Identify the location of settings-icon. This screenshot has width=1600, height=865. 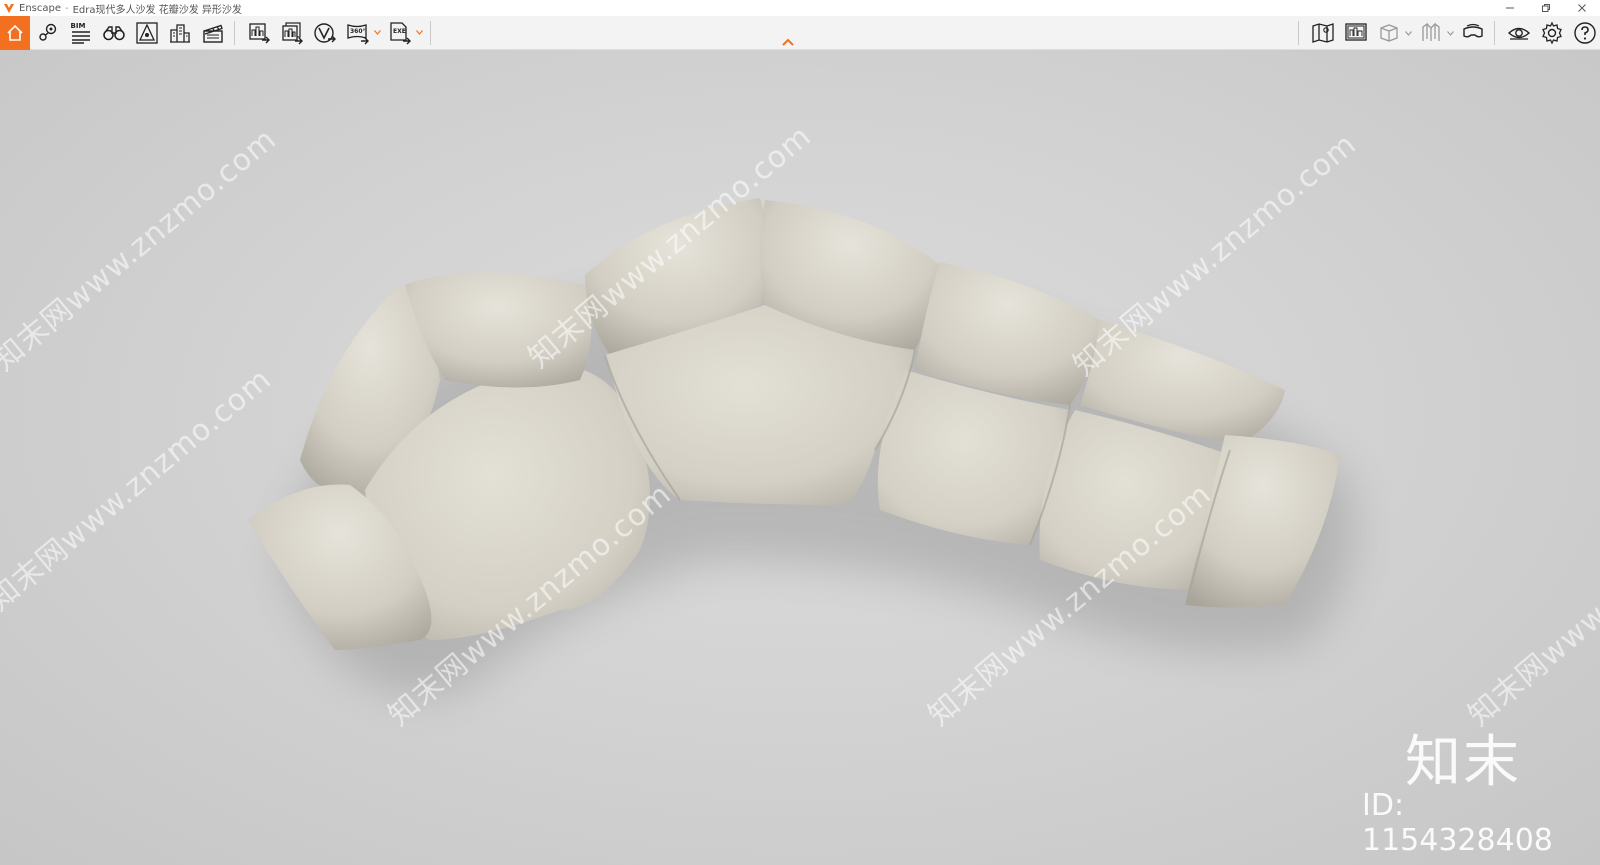
(1552, 33).